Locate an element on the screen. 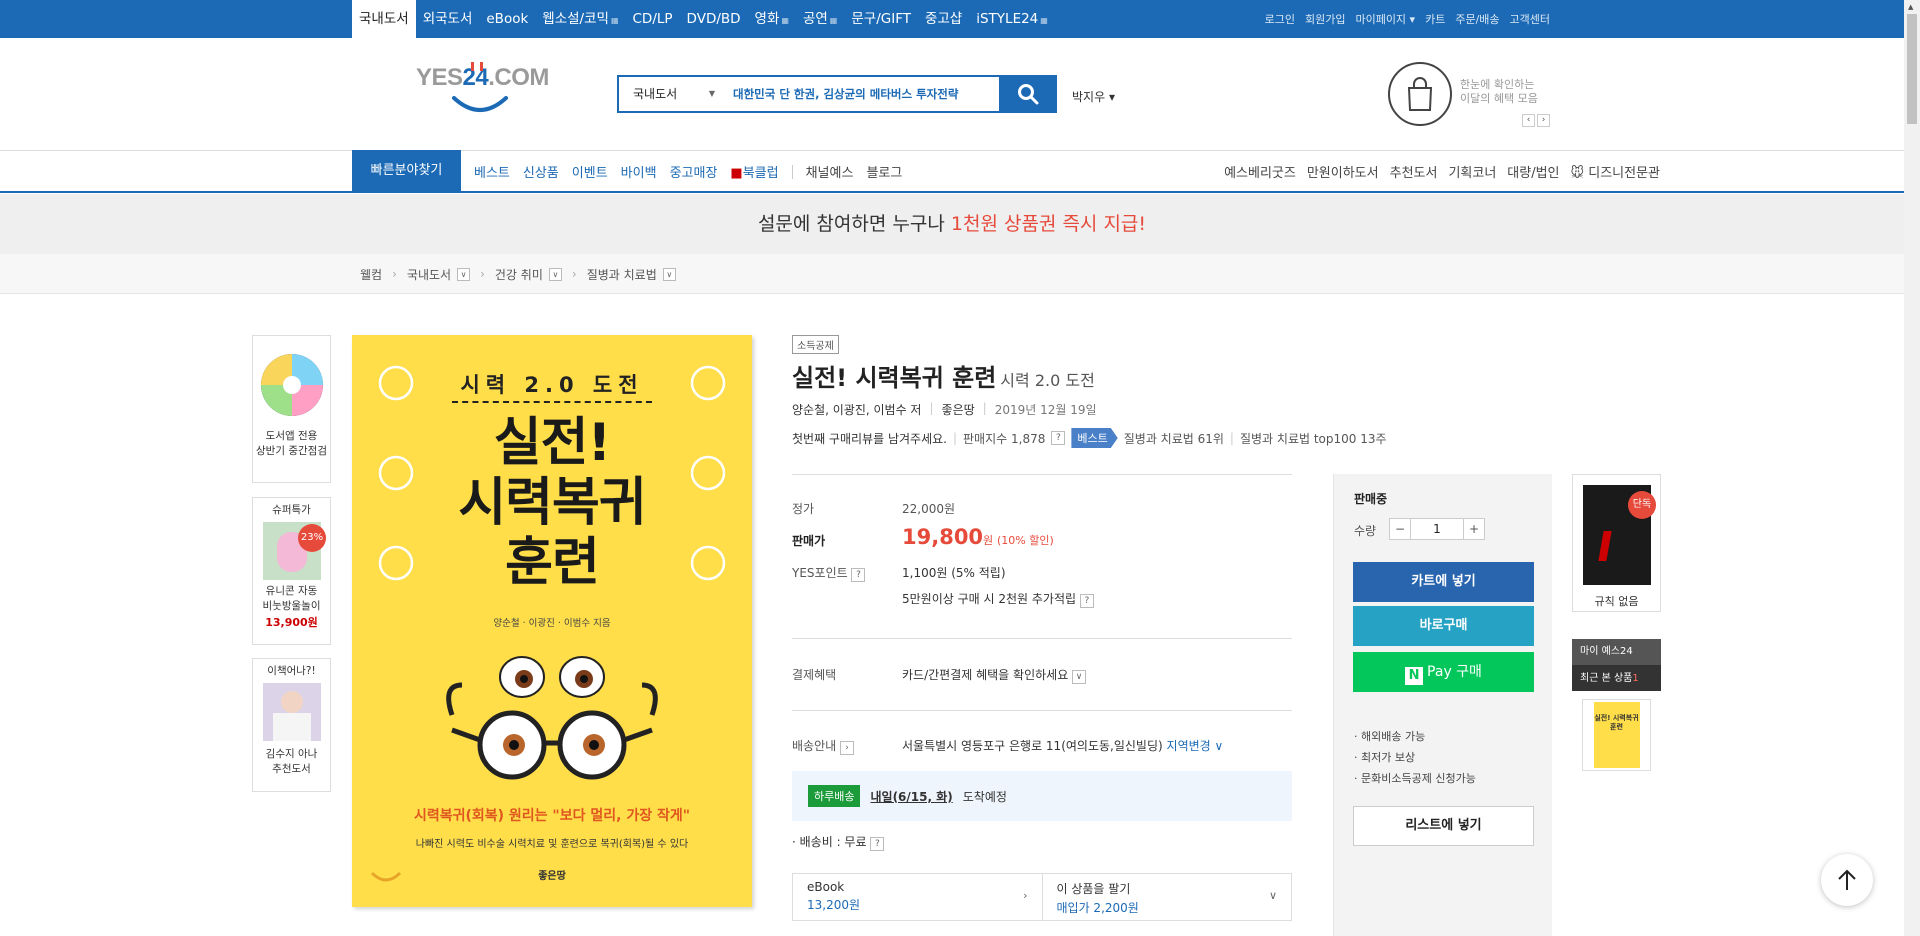  search-category-select: 국내도서 ▼ is located at coordinates (673, 94).